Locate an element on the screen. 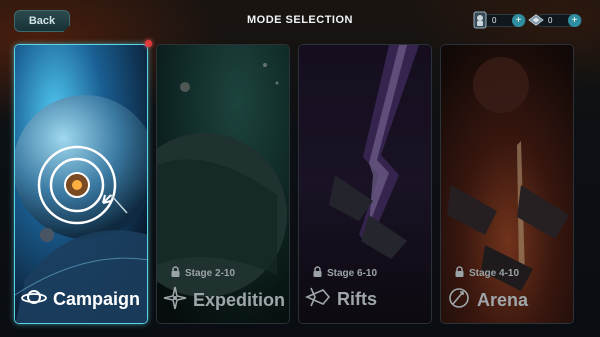 The width and height of the screenshot is (600, 337). stage-requirement: Stage 6-10 is located at coordinates (345, 273).